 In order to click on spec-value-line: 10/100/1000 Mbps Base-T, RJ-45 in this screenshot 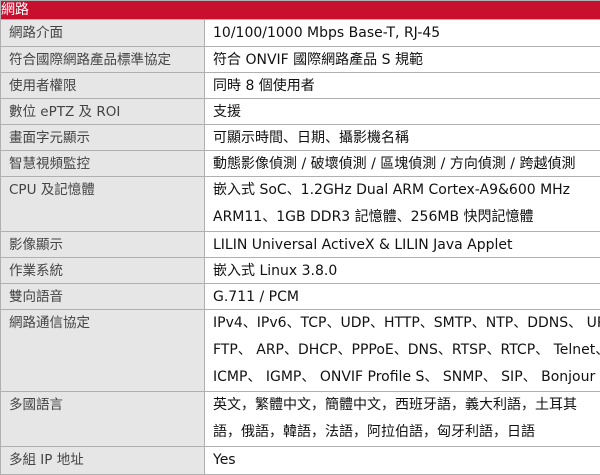, I will do `click(406, 33)`.